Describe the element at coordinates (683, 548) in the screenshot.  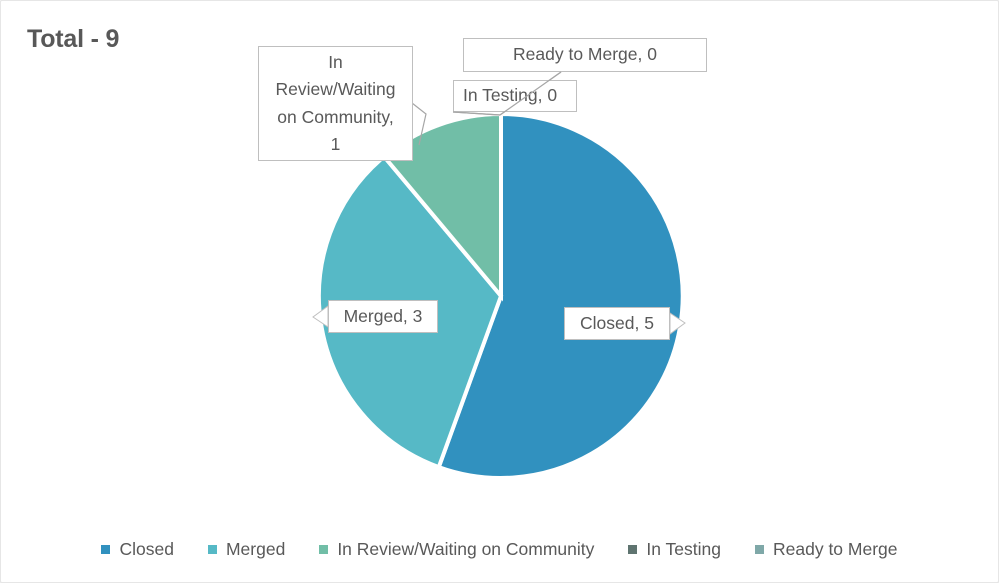
I see `legend-label: In Testing` at that location.